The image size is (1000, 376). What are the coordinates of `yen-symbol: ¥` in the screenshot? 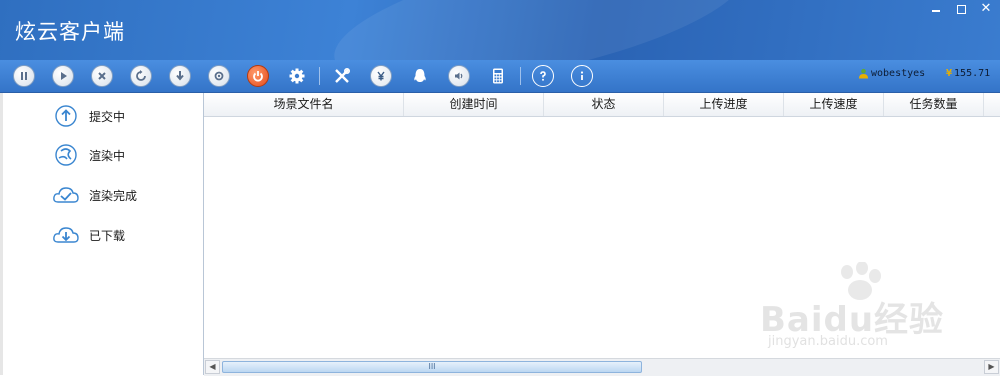 It's located at (949, 73).